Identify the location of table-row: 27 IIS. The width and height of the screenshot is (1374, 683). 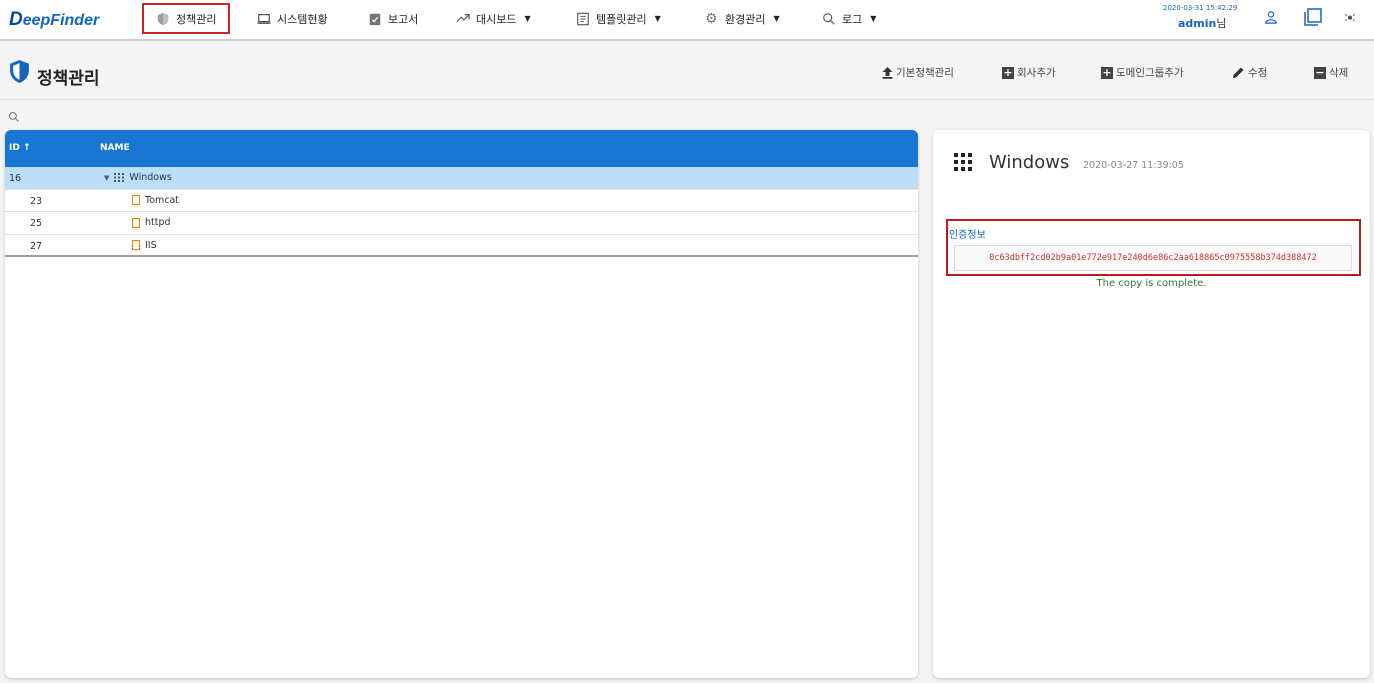
(461, 246).